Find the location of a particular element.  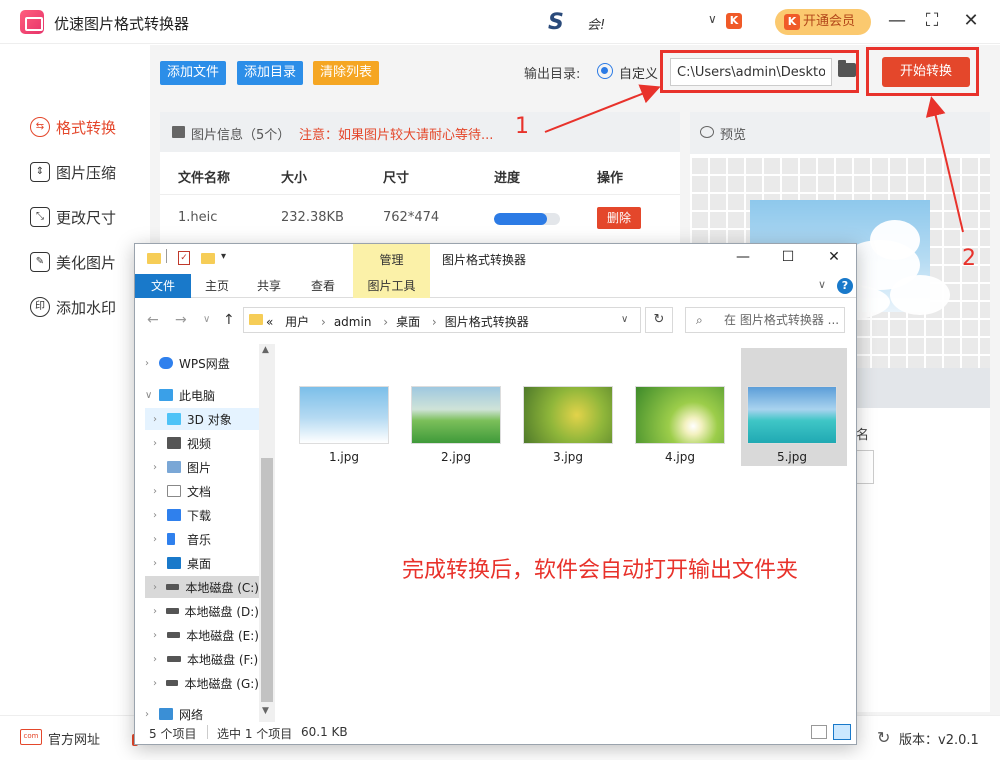

tree-item-3d: › 3D 对象 is located at coordinates (202, 419).